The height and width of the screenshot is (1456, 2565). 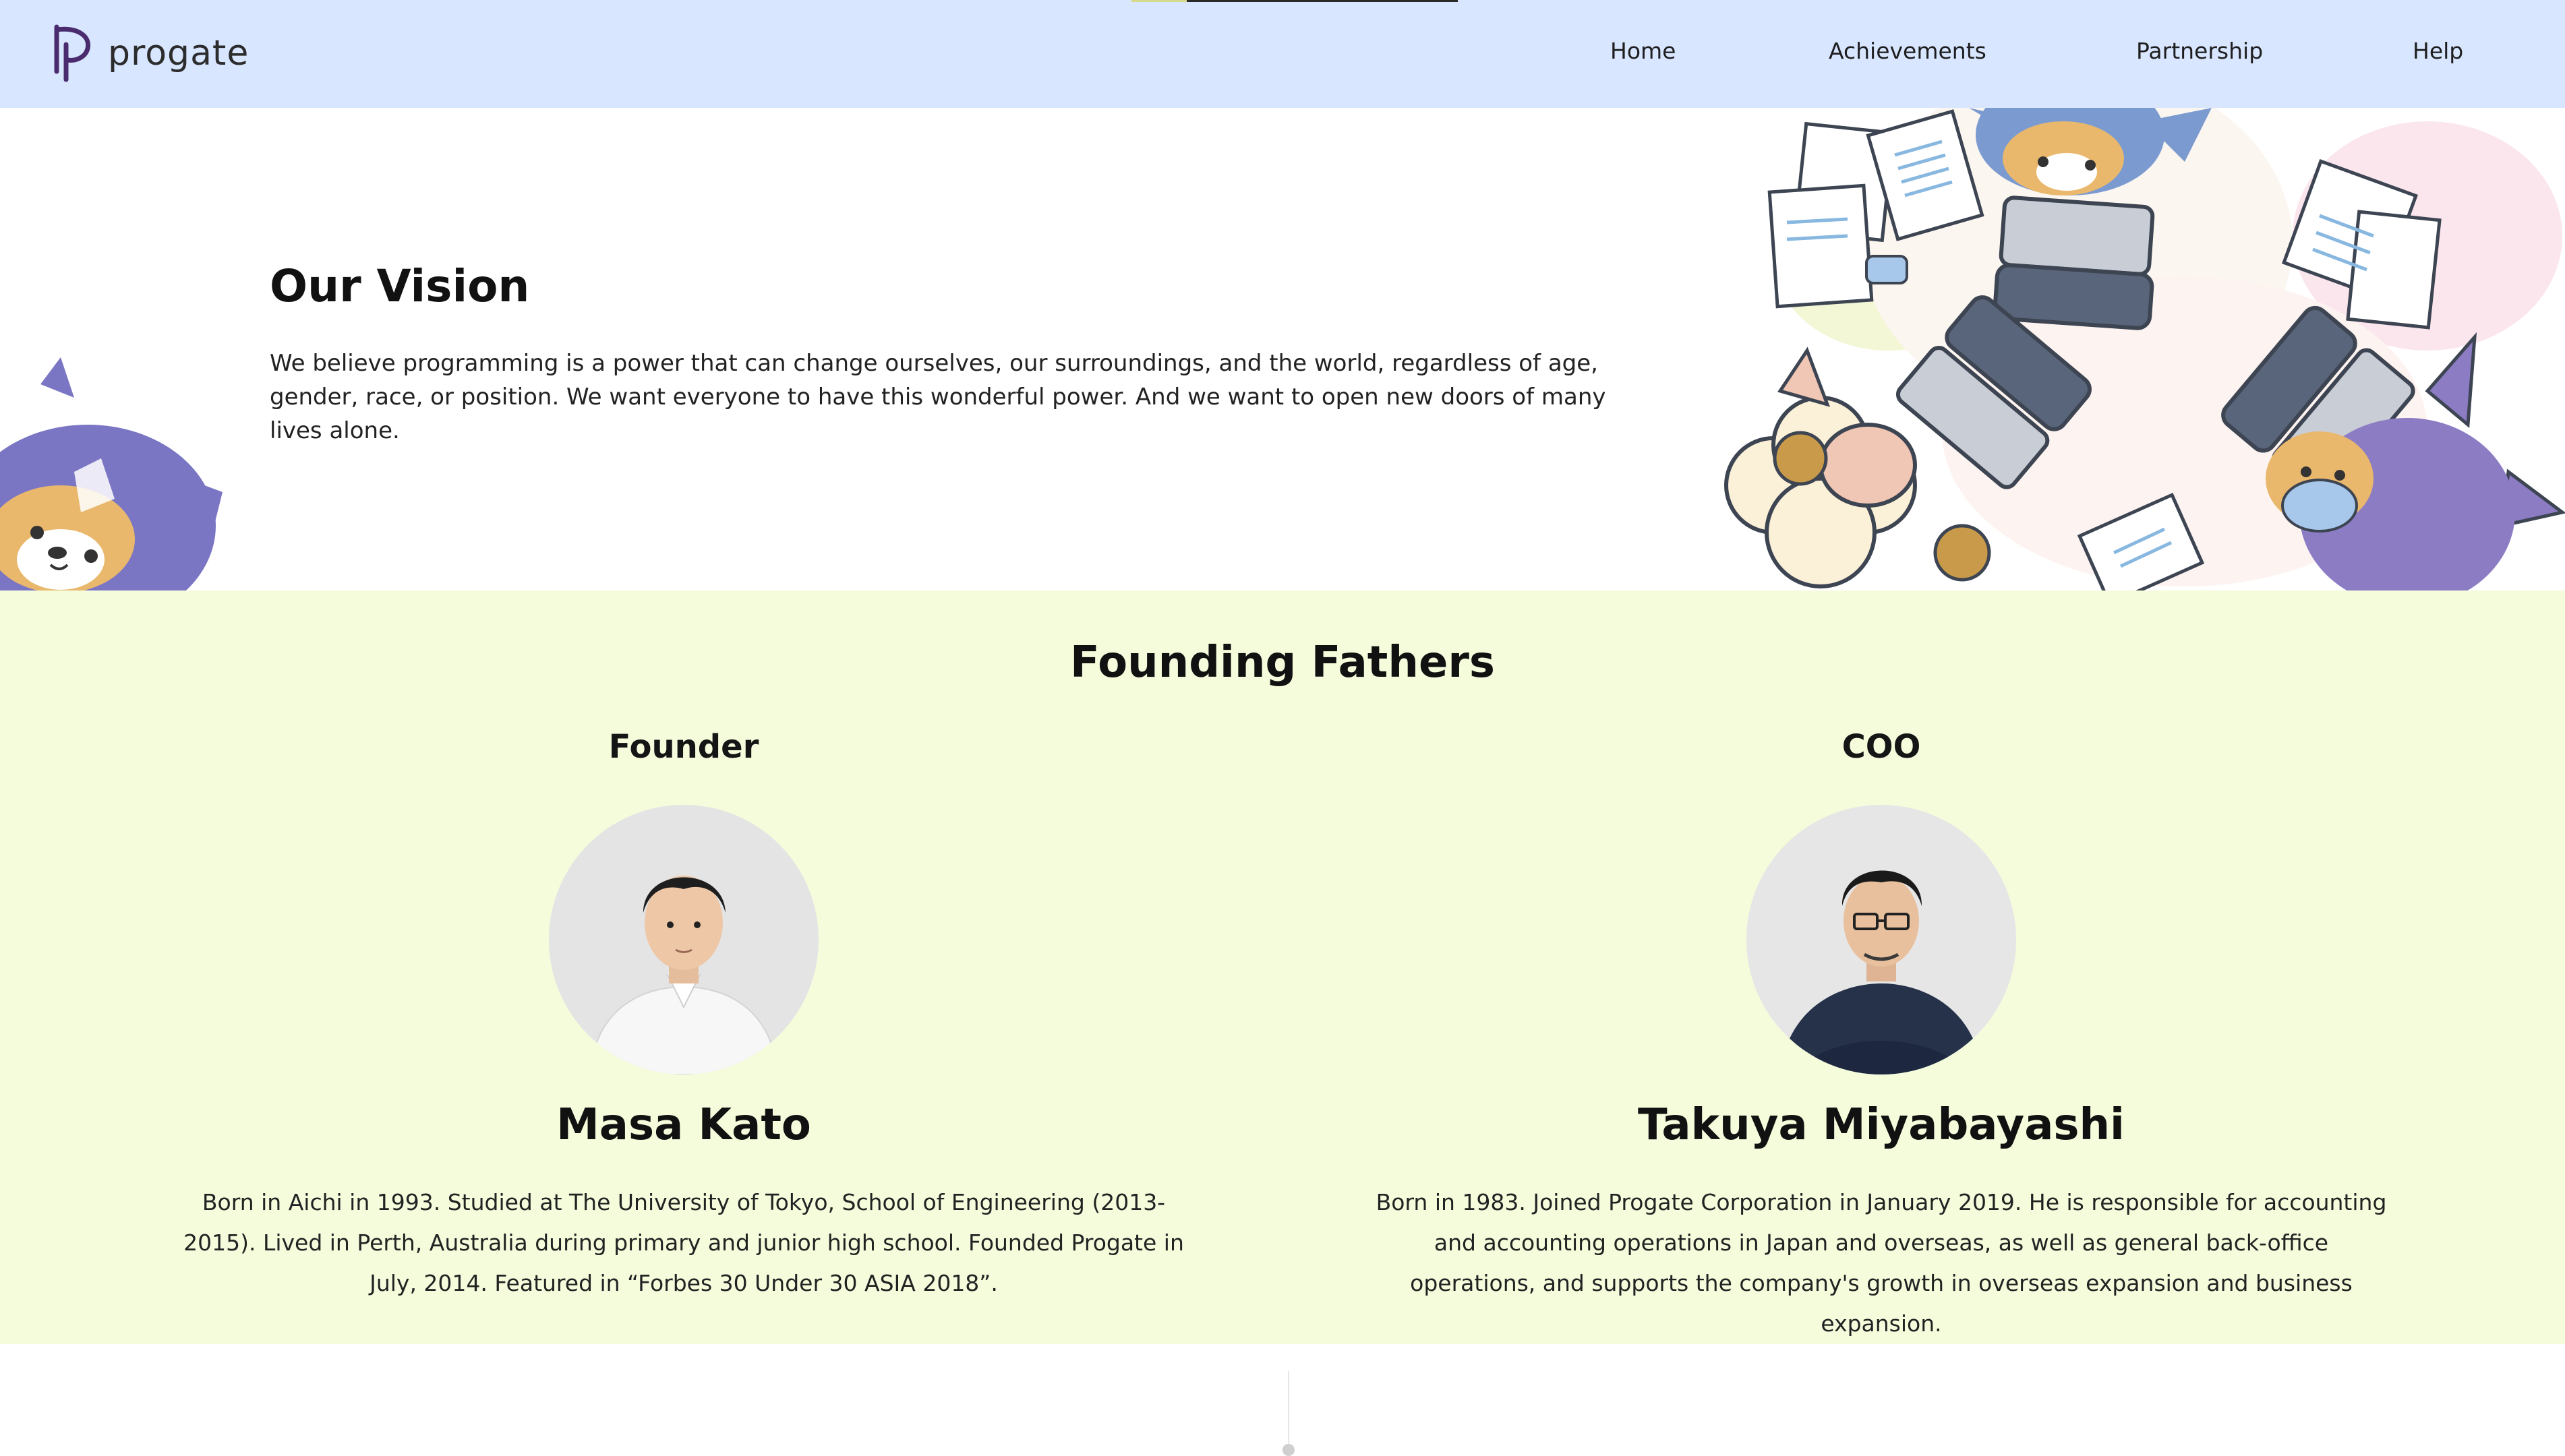 I want to click on team-coding-illustration, so click(x=2145, y=349).